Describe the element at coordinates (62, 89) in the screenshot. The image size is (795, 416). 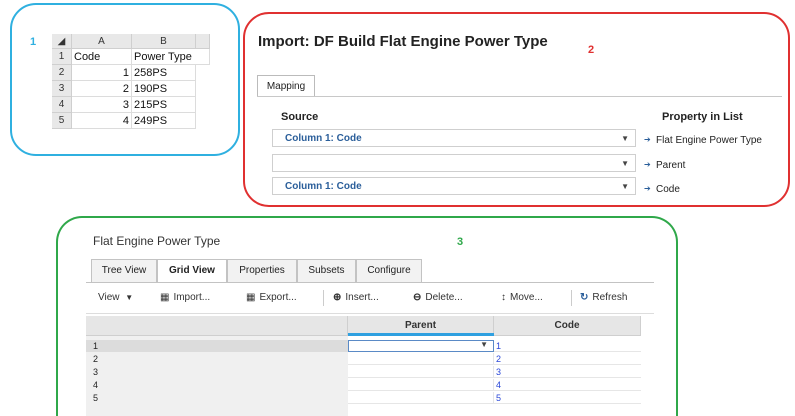
I see `row-number: 3` at that location.